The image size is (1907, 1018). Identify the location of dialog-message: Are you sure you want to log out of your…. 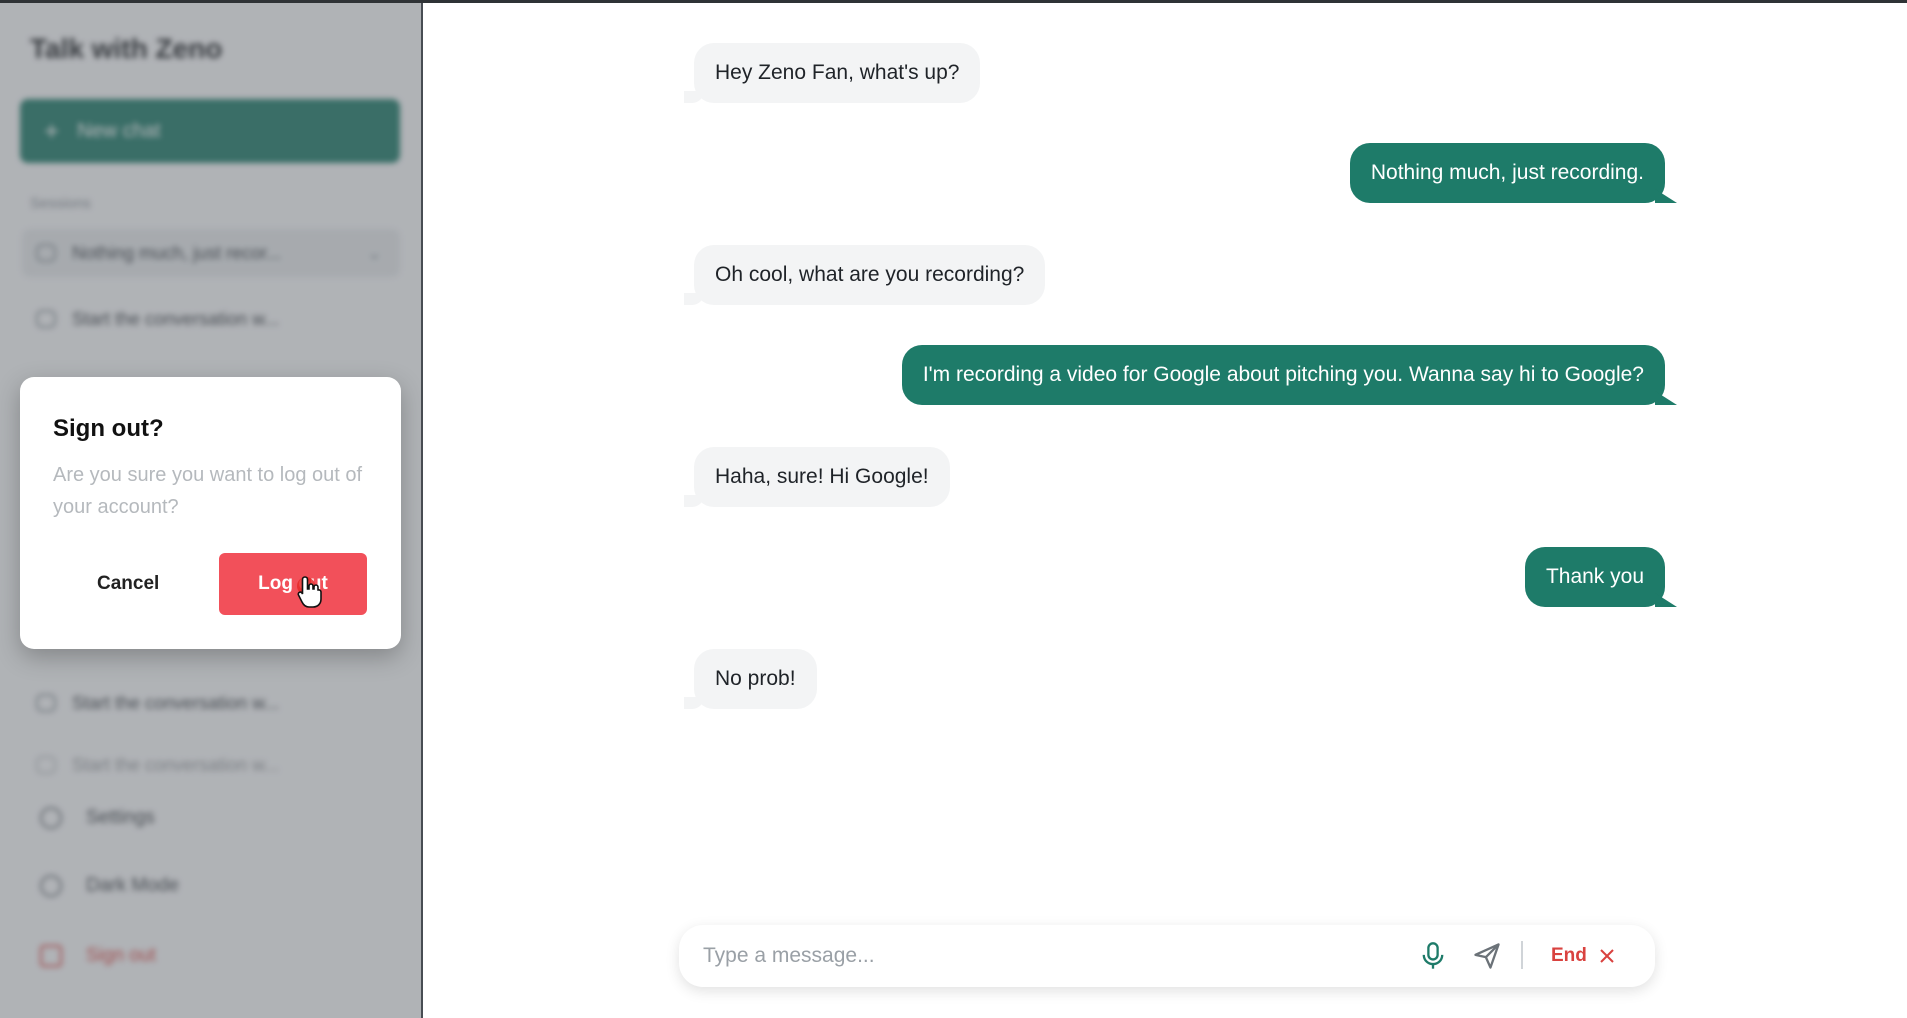
(208, 491).